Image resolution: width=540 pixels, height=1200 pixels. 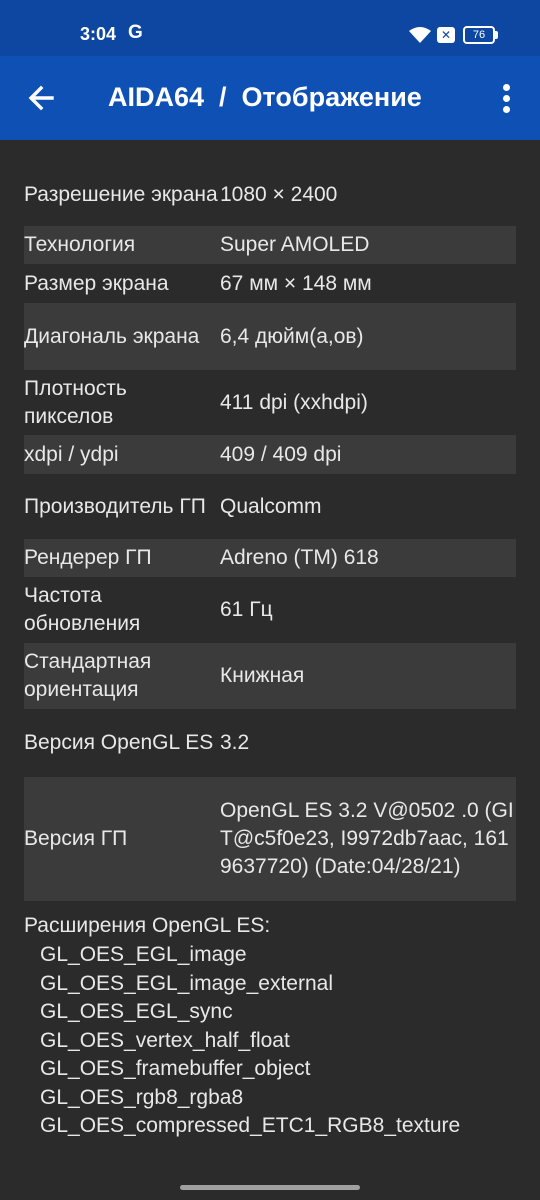 I want to click on row-technology: Технология Super AMOLED, so click(x=270, y=245).